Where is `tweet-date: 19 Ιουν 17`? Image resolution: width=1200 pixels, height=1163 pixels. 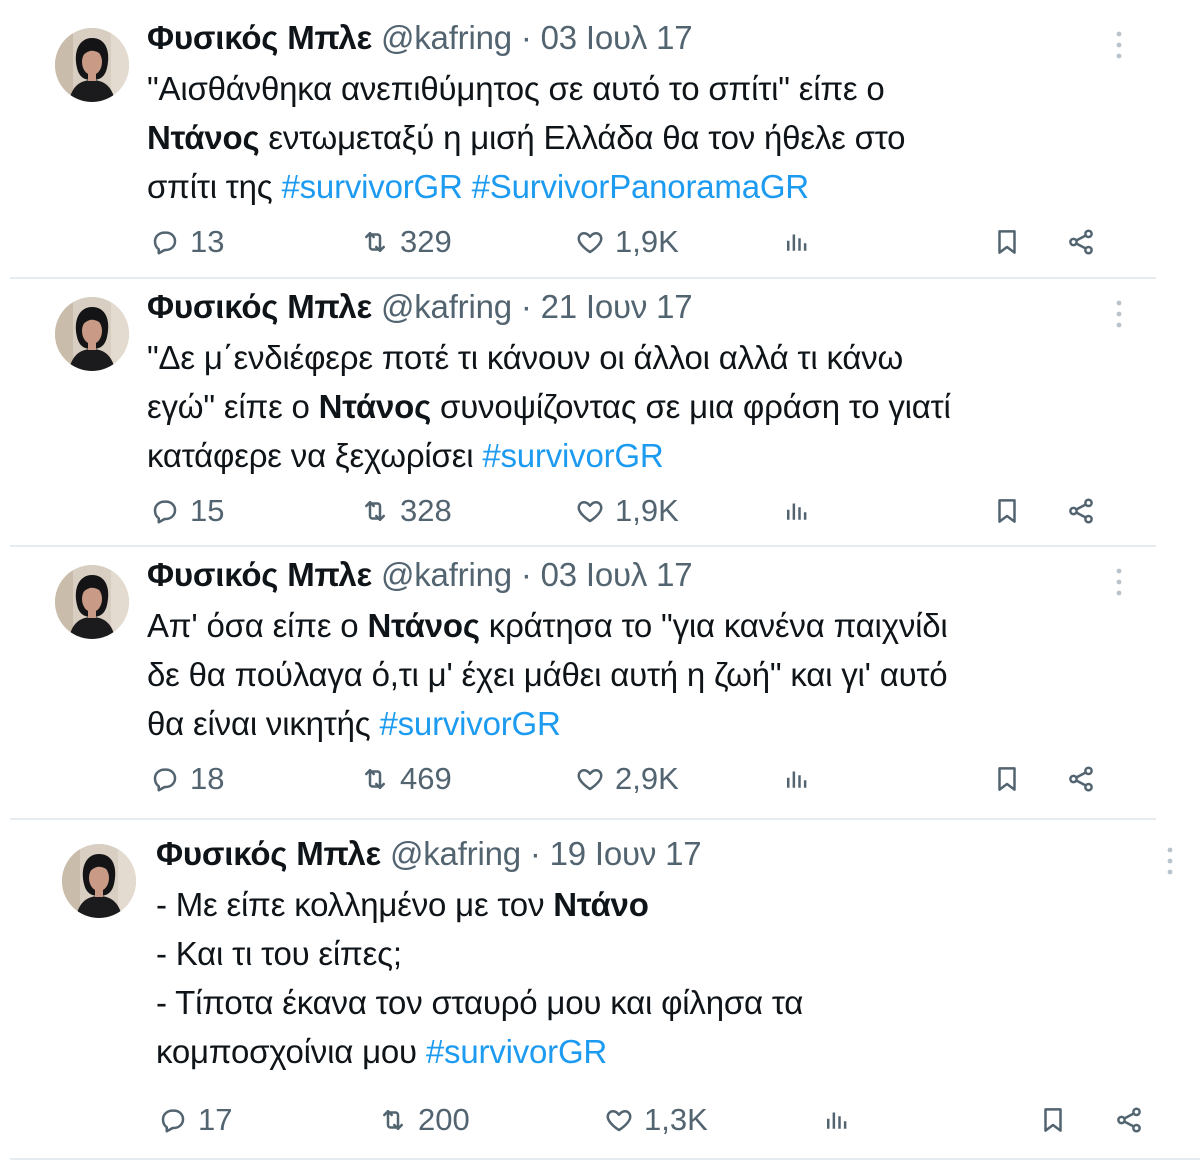 tweet-date: 19 Ιουν 17 is located at coordinates (626, 853).